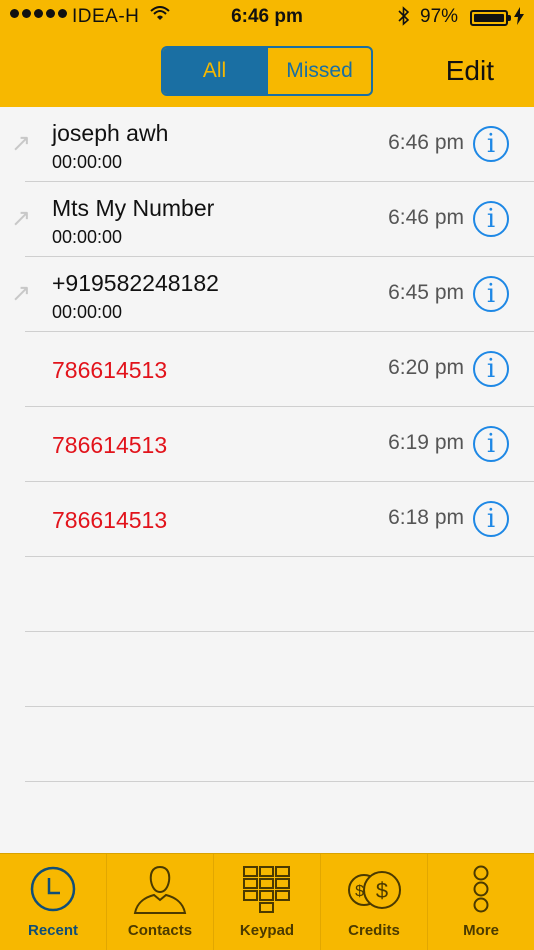 This screenshot has height=950, width=534. What do you see at coordinates (279, 444) in the screenshot?
I see `call-row: 786614513 6:19 pm i` at bounding box center [279, 444].